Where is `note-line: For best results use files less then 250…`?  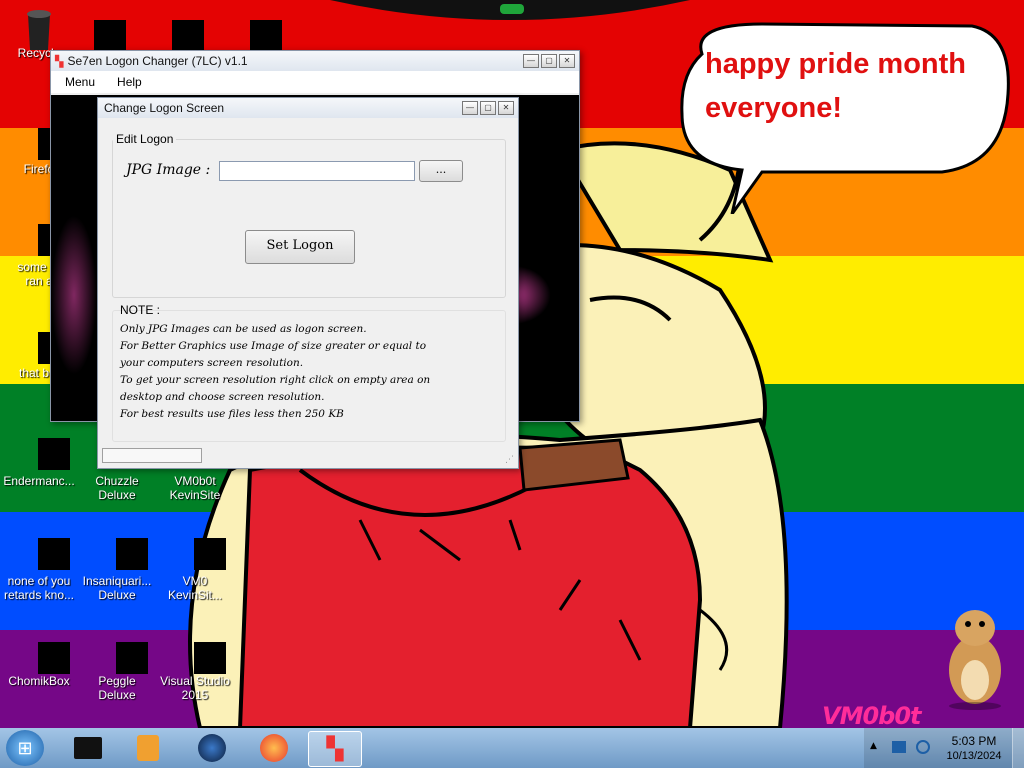
note-line: For best results use files less then 250… is located at coordinates (232, 414).